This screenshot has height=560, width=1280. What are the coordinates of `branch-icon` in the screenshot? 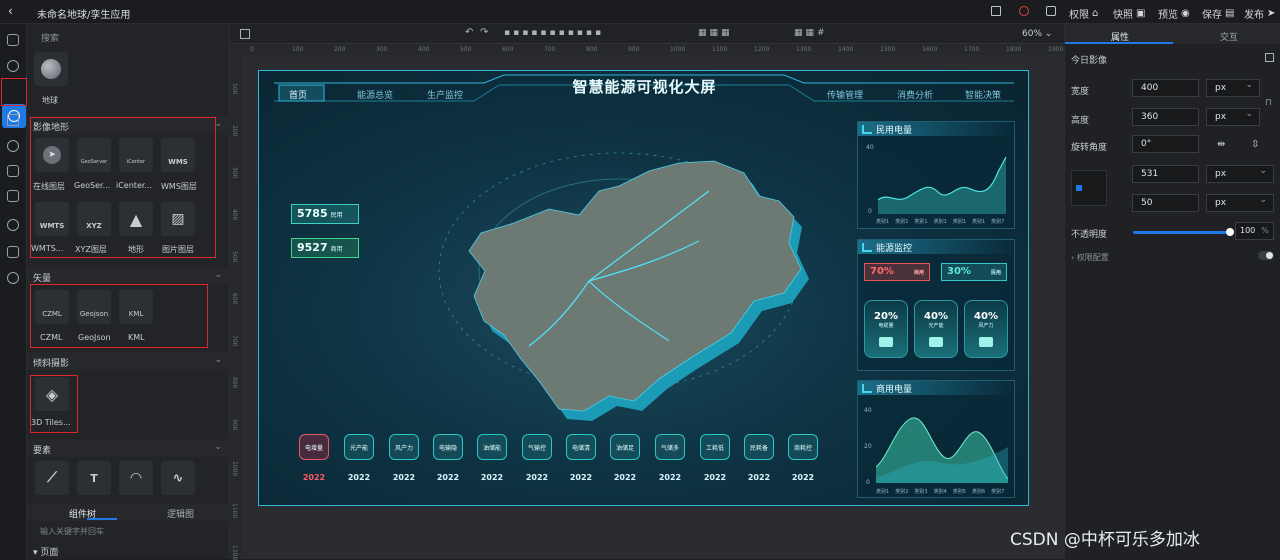 It's located at (13, 278).